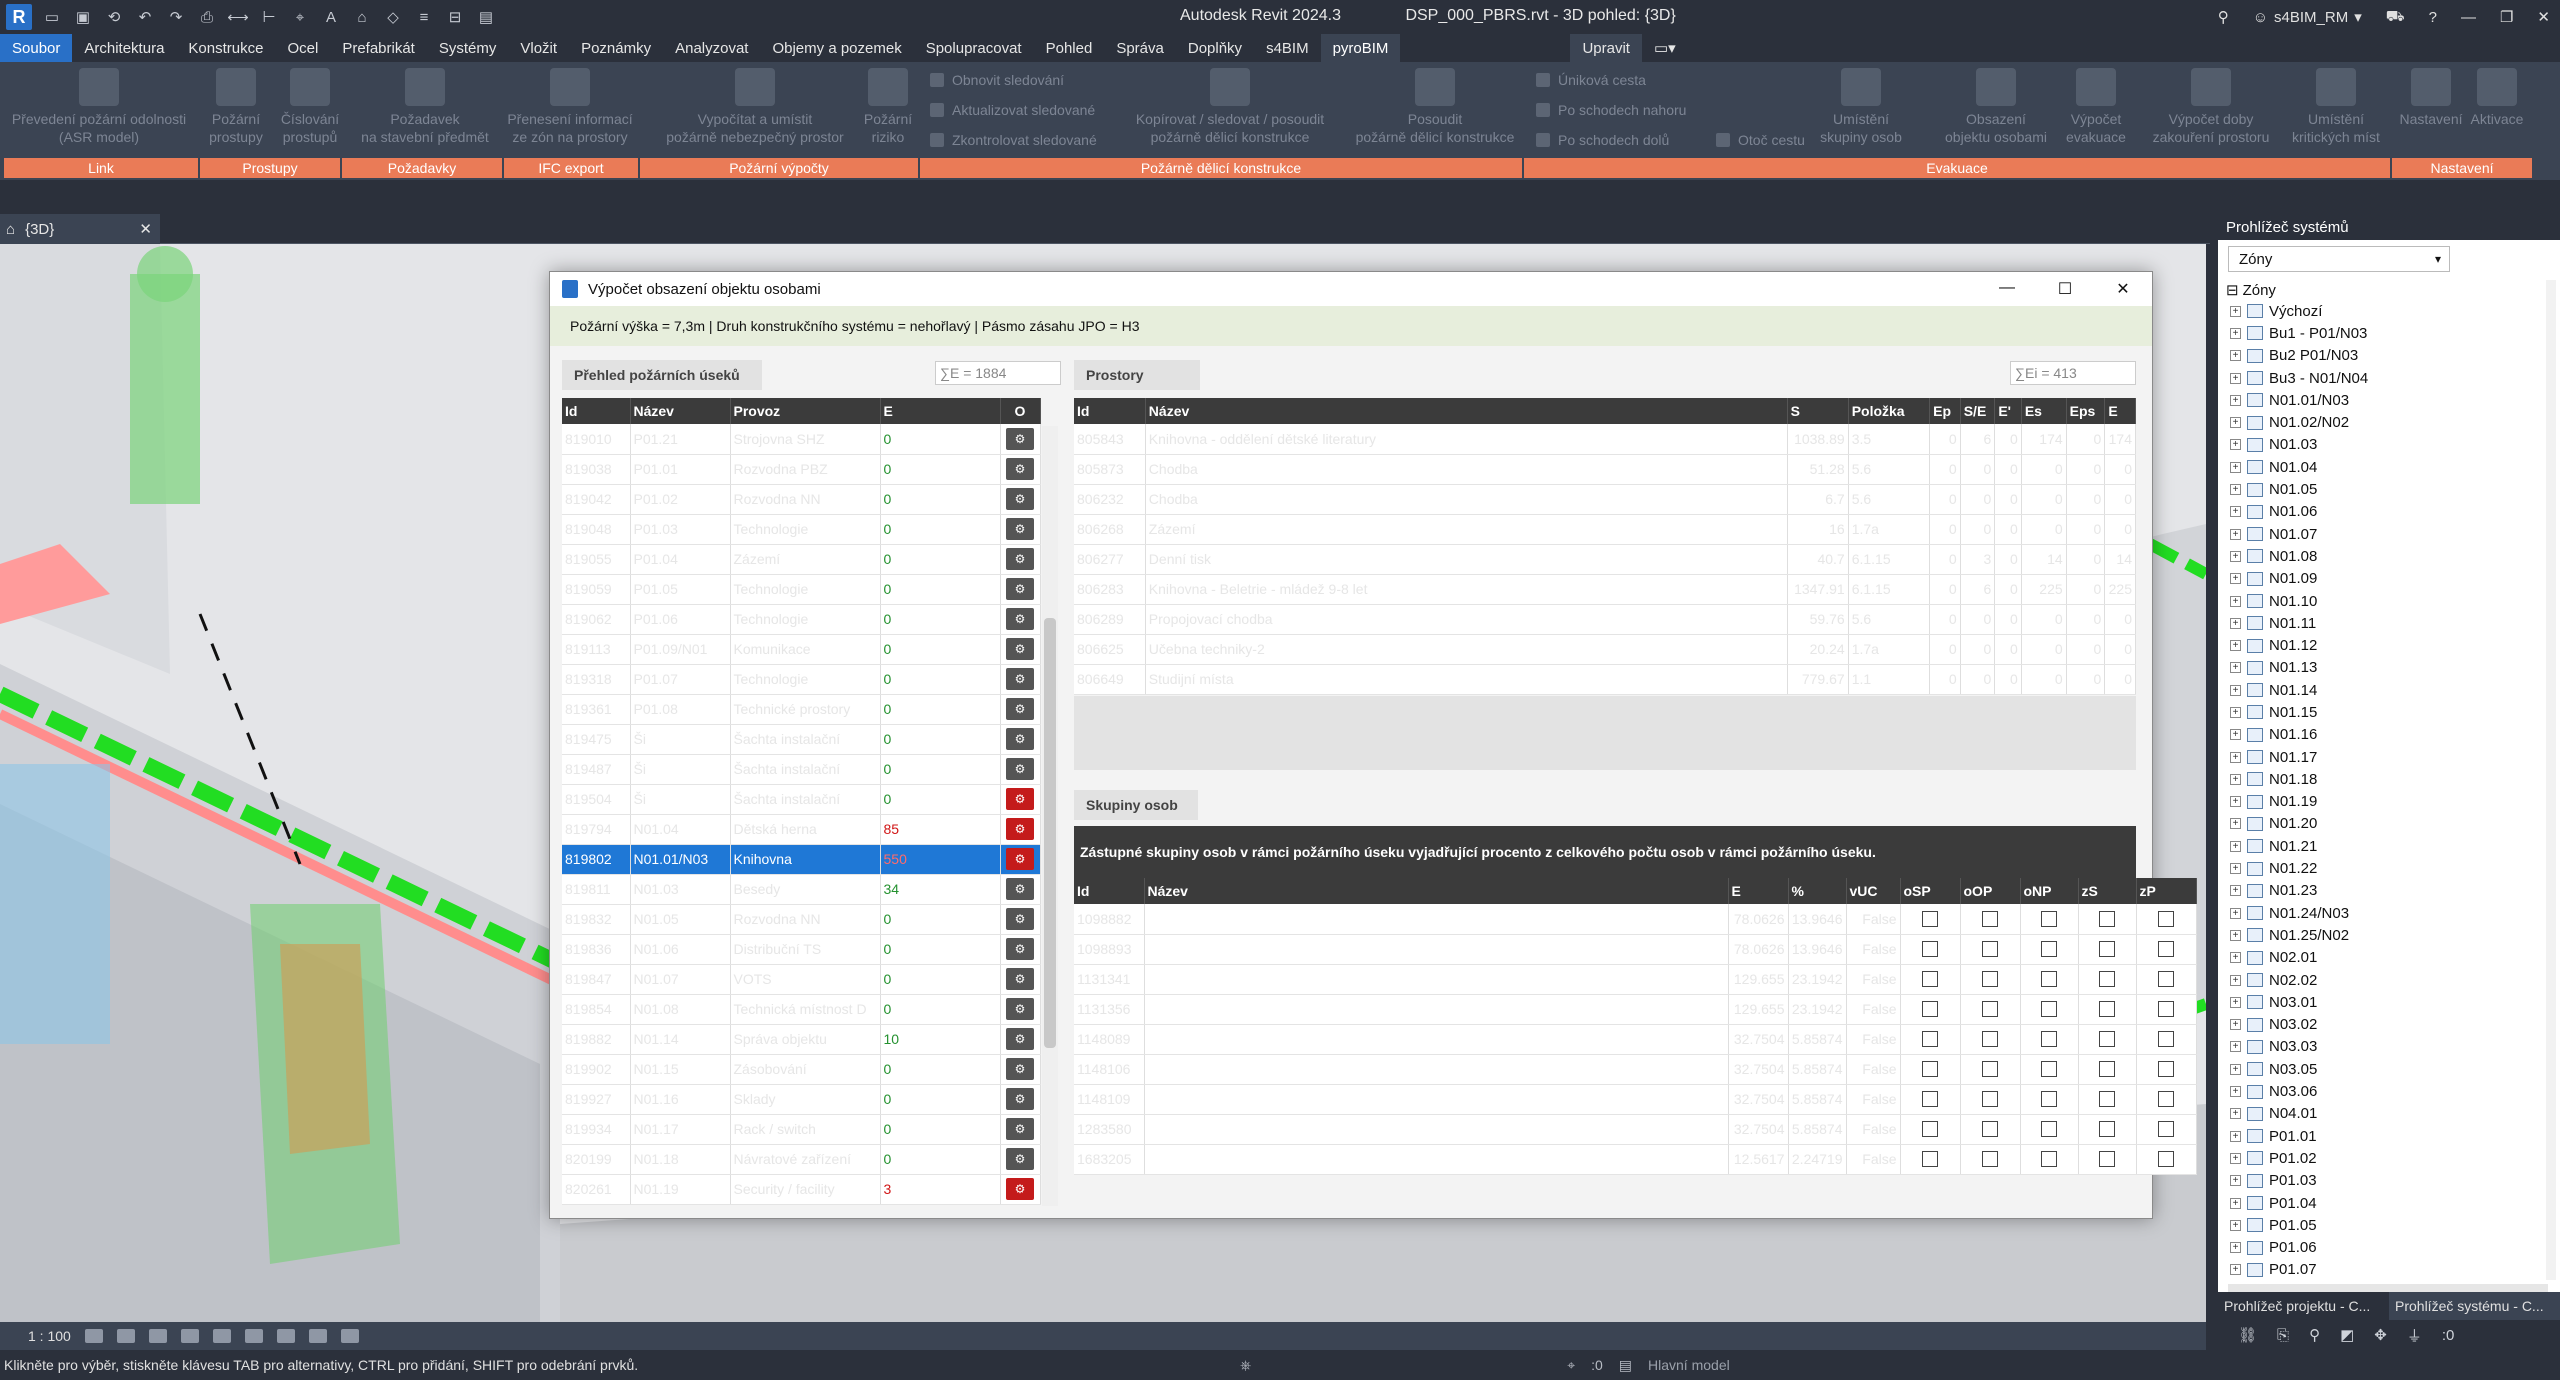  What do you see at coordinates (302, 48) in the screenshot?
I see `tab-ocel: Ocel` at bounding box center [302, 48].